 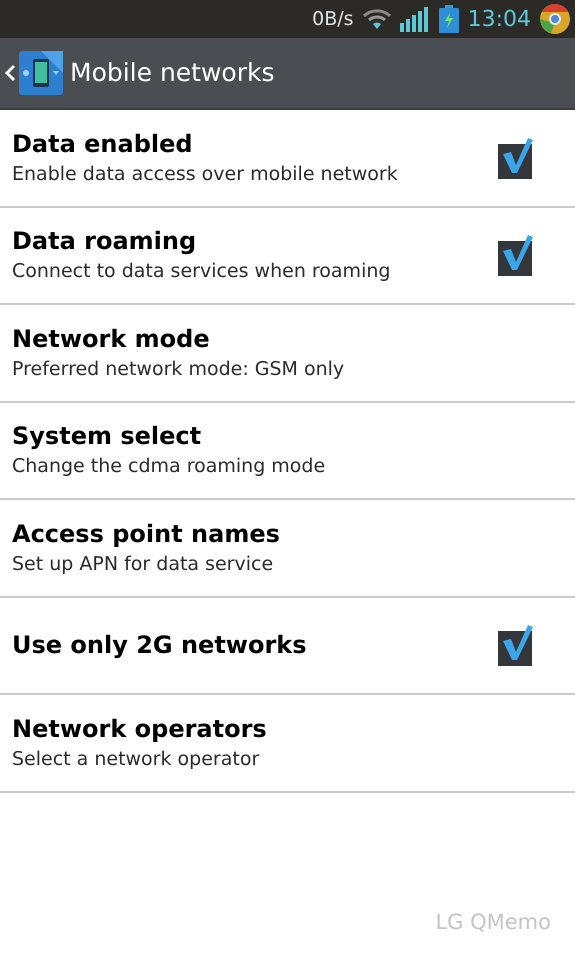 What do you see at coordinates (111, 339) in the screenshot?
I see `setting-title: Network mode` at bounding box center [111, 339].